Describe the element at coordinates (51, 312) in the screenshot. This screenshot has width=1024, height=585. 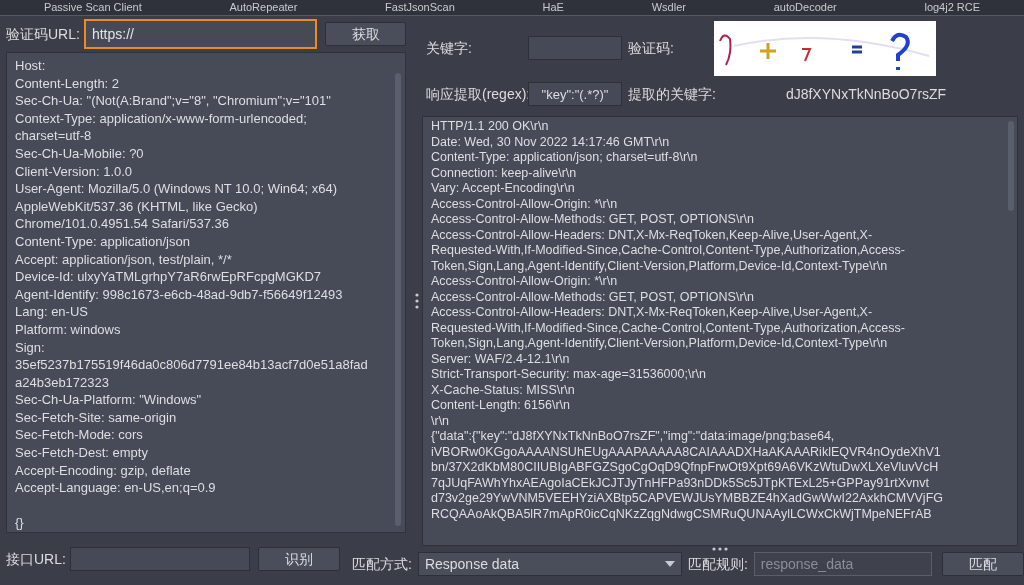
I see `text-line: Lang: en-US` at that location.